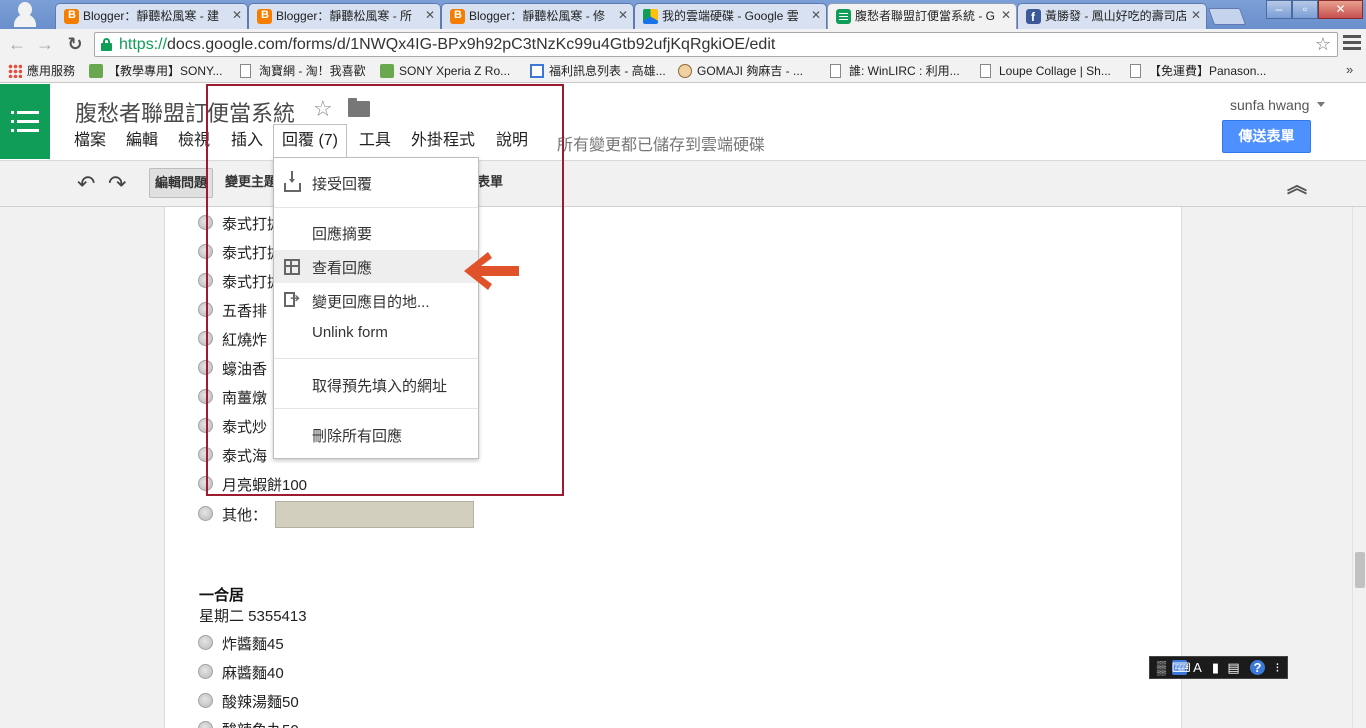 The height and width of the screenshot is (728, 1366). What do you see at coordinates (1297, 183) in the screenshot?
I see `collapse-header-icon: ︽` at bounding box center [1297, 183].